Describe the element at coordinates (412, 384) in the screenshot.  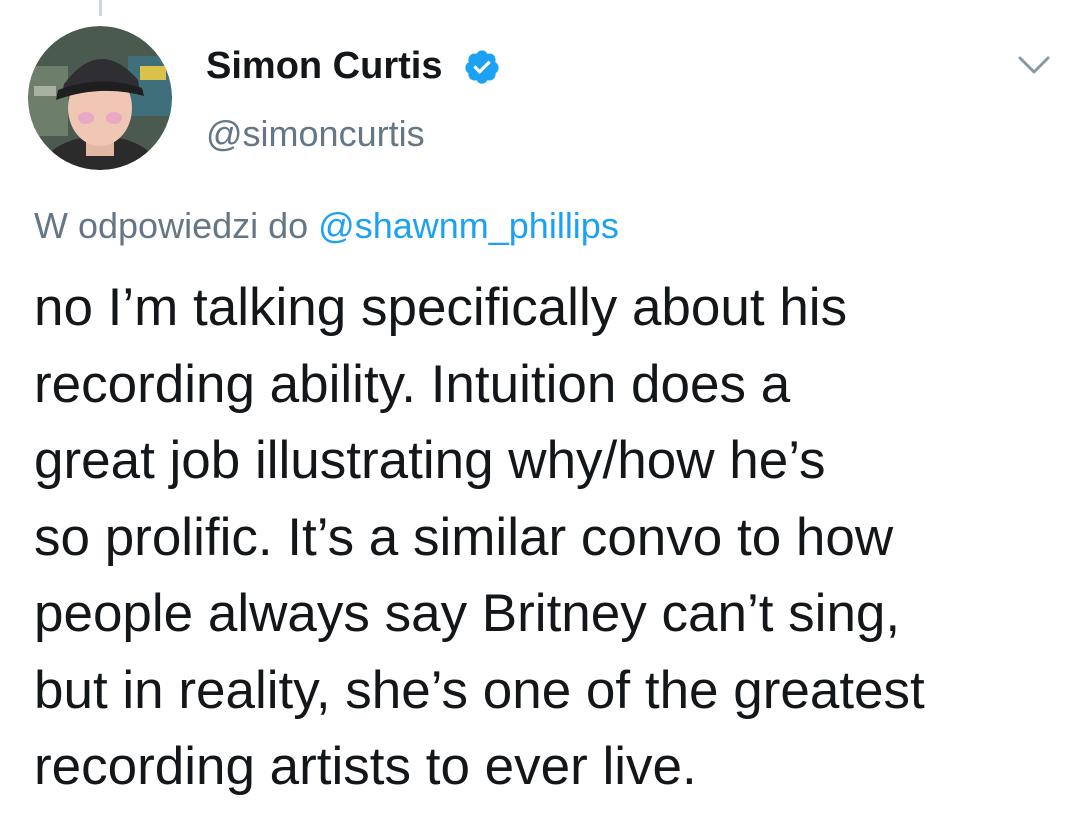
I see `tweet-text-line: recording ability. Intuition does a` at that location.